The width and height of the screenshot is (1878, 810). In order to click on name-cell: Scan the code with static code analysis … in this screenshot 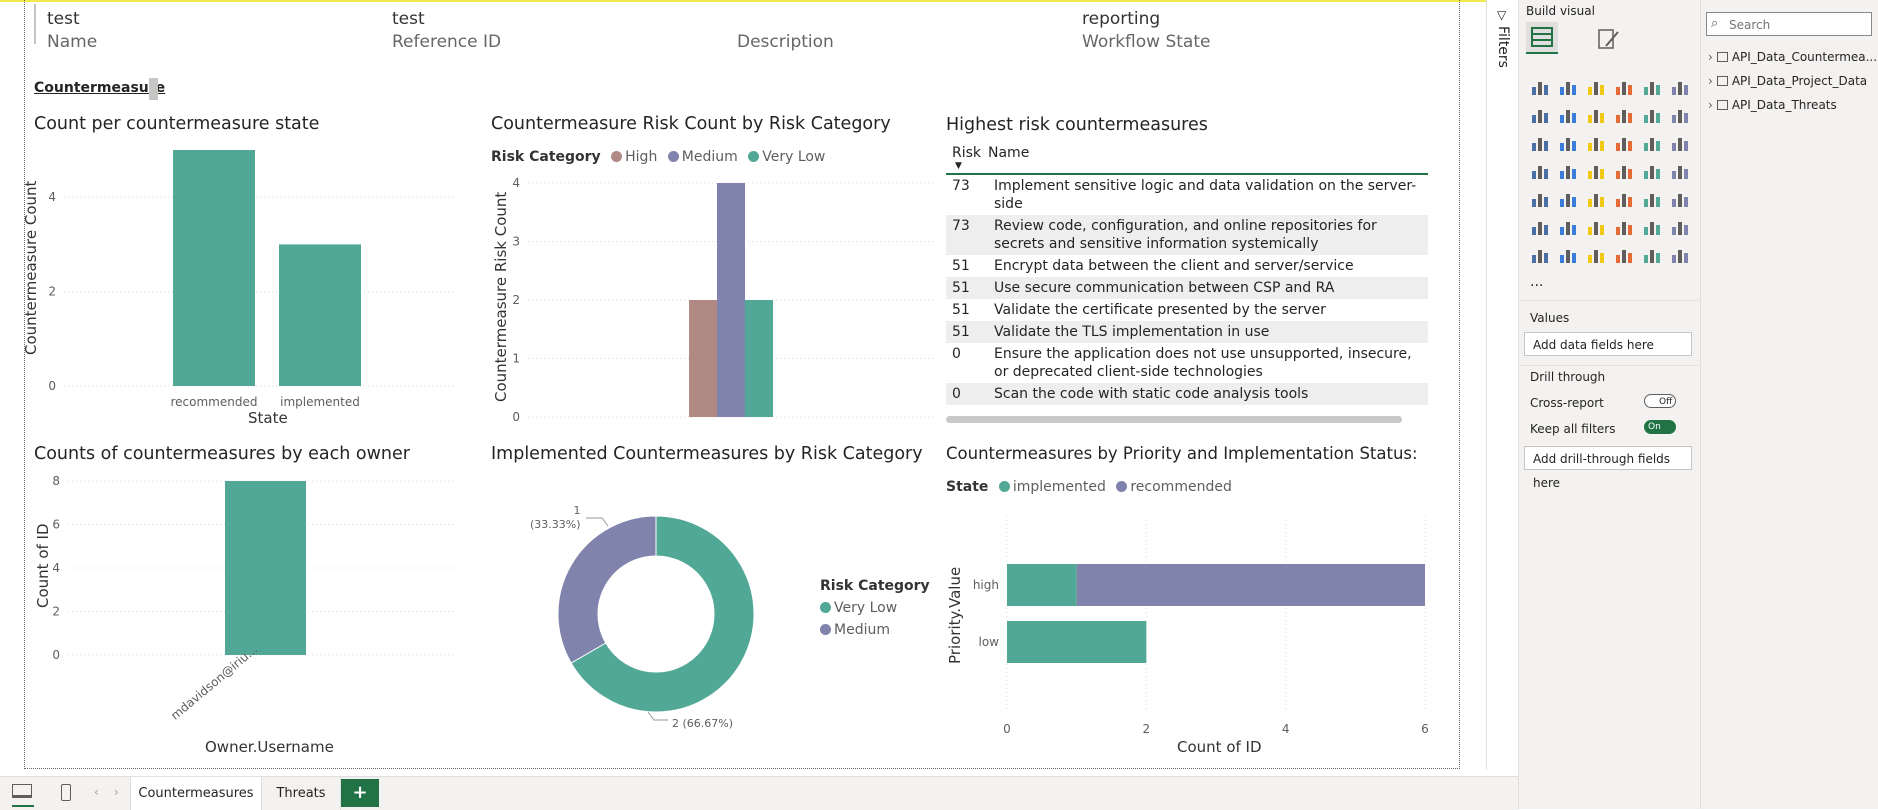, I will do `click(1151, 394)`.